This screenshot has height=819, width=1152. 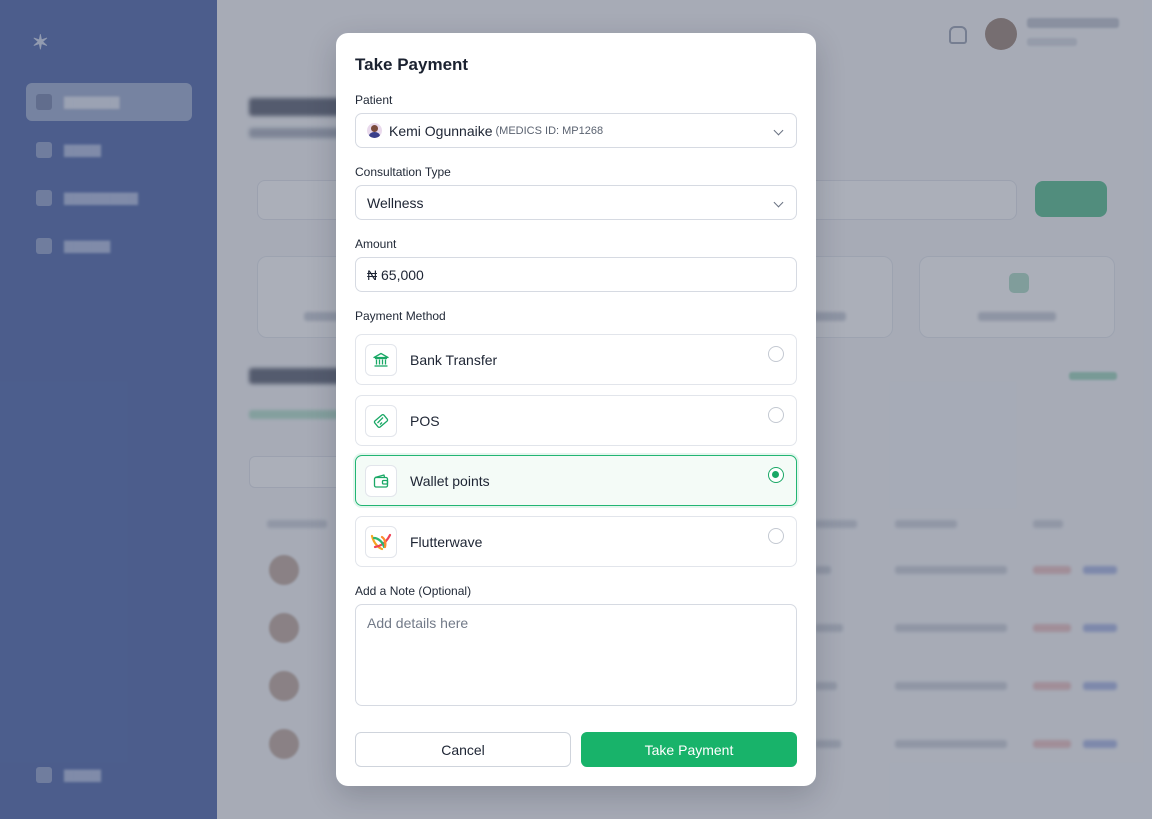 I want to click on patient-select: Kemi Ogunnaike (MEDICS ID: MP1268, so click(x=576, y=130).